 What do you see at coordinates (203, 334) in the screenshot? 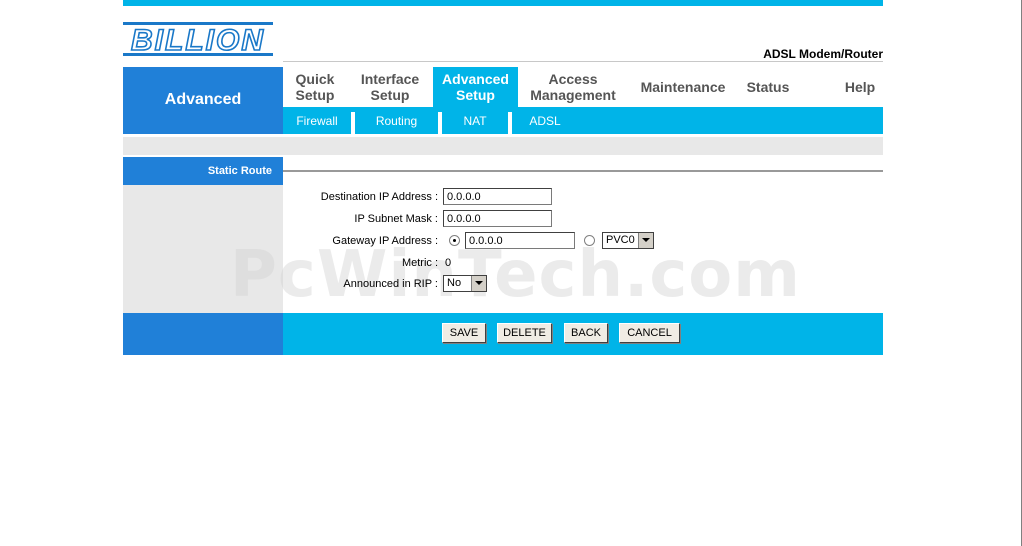
I see `bottom-bar-left` at bounding box center [203, 334].